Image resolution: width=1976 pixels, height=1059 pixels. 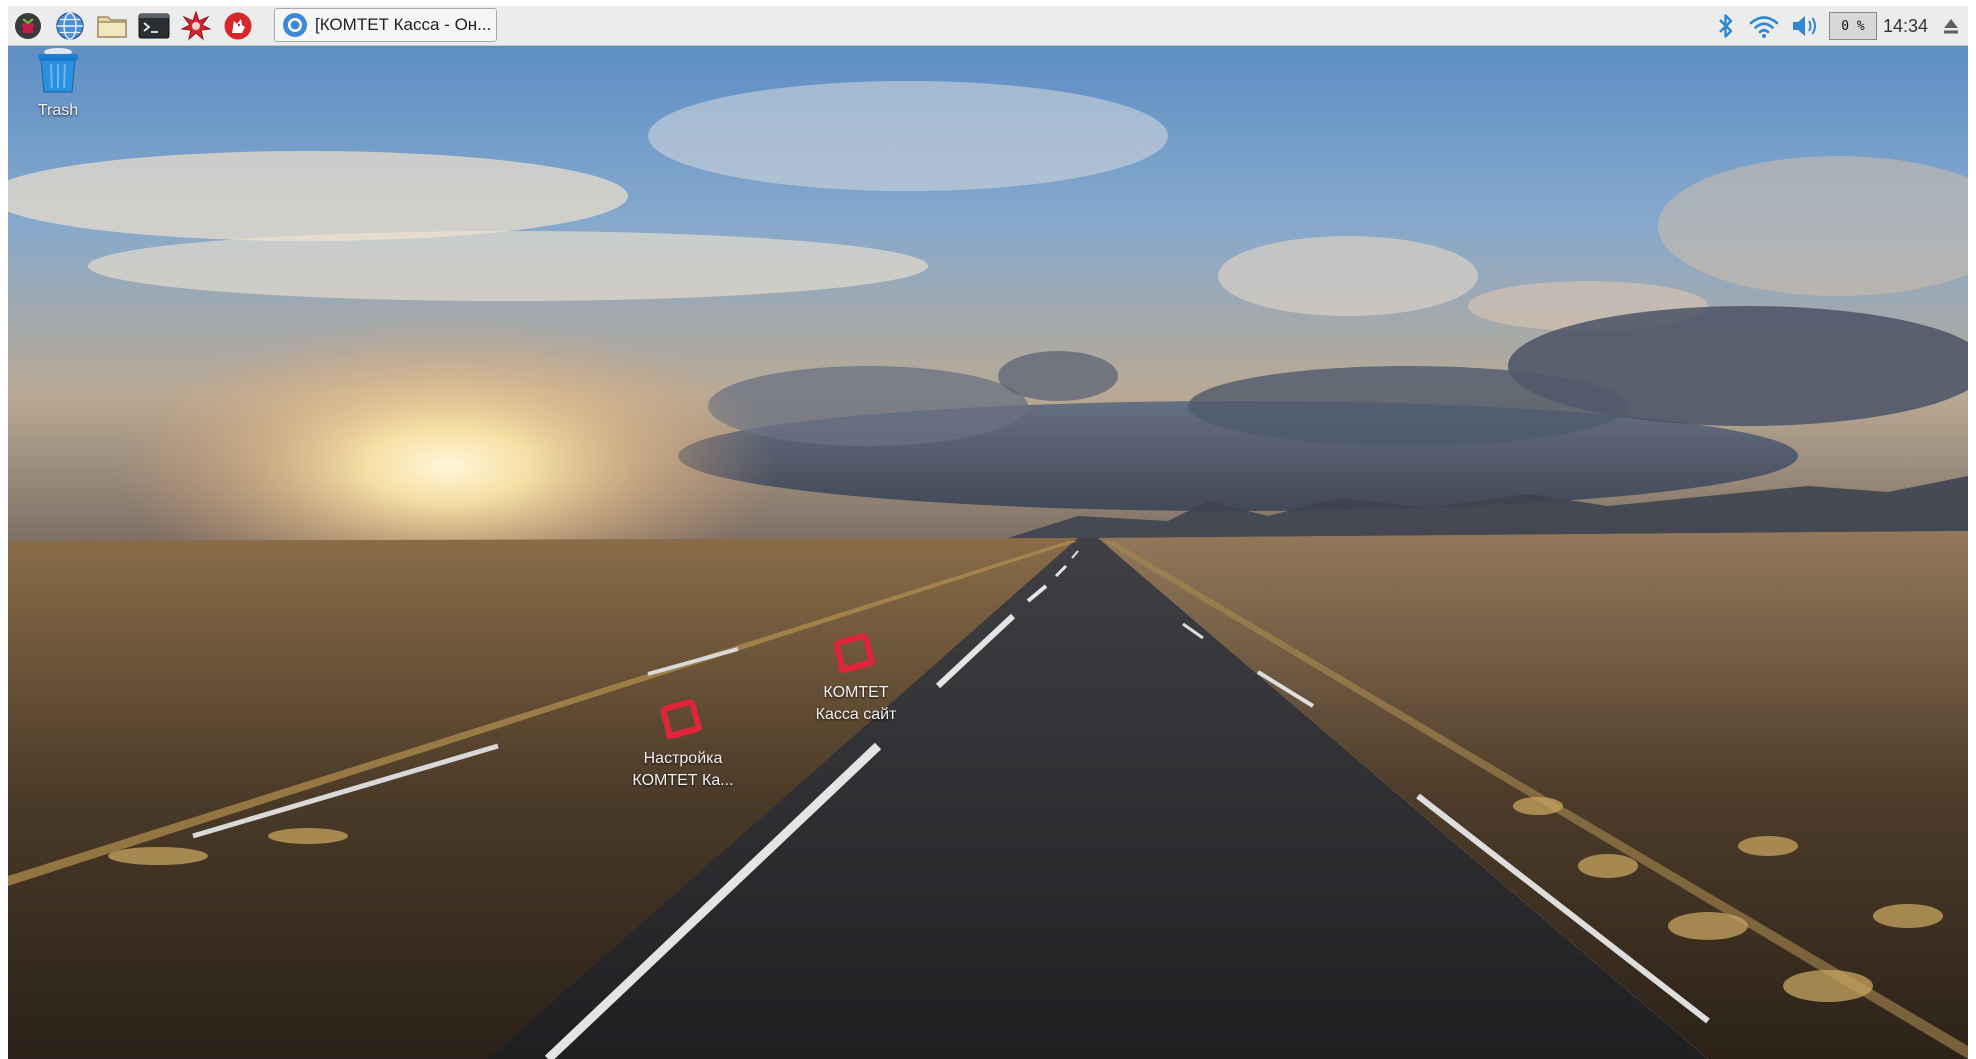 I want to click on bluetooth-icon, so click(x=1726, y=26).